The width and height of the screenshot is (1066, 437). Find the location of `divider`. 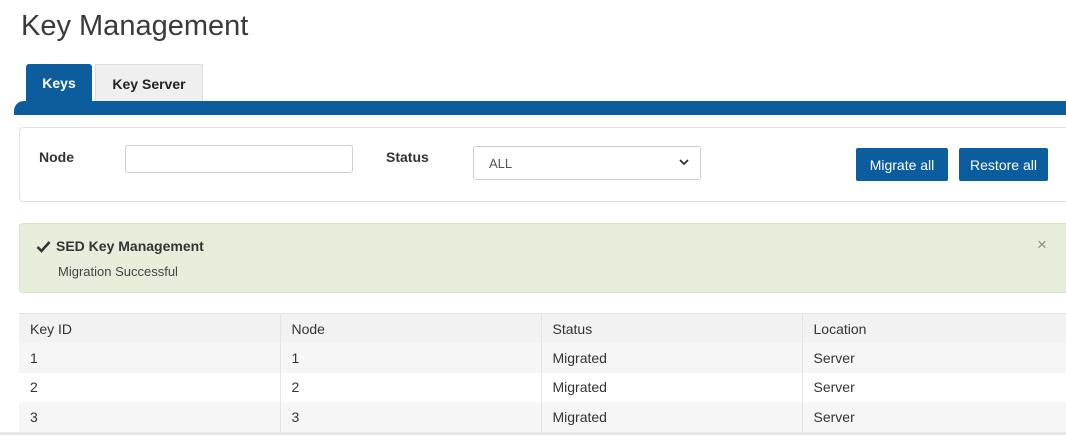

divider is located at coordinates (533, 433).